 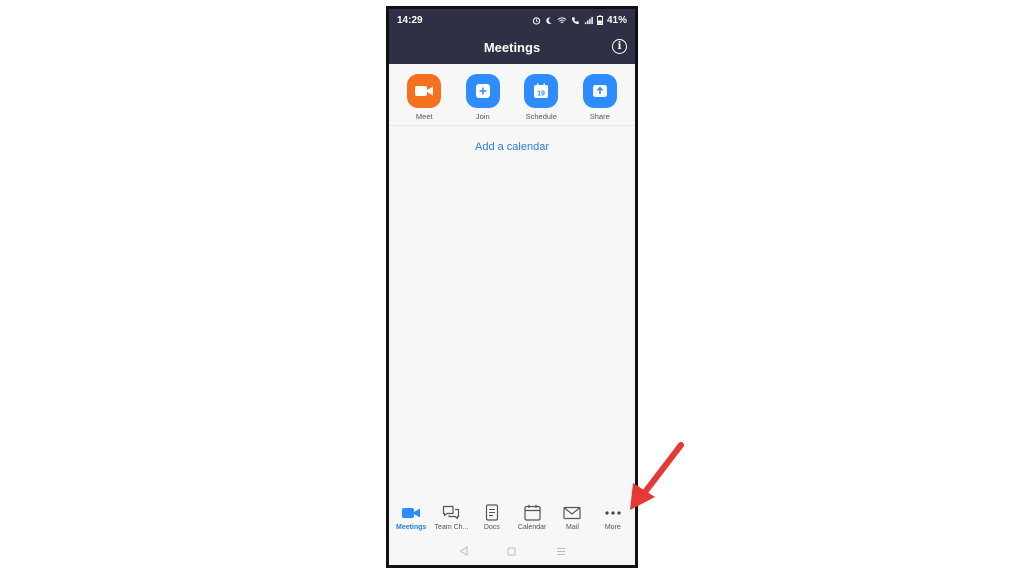 What do you see at coordinates (451, 513) in the screenshot?
I see `chat-bubbles-icon` at bounding box center [451, 513].